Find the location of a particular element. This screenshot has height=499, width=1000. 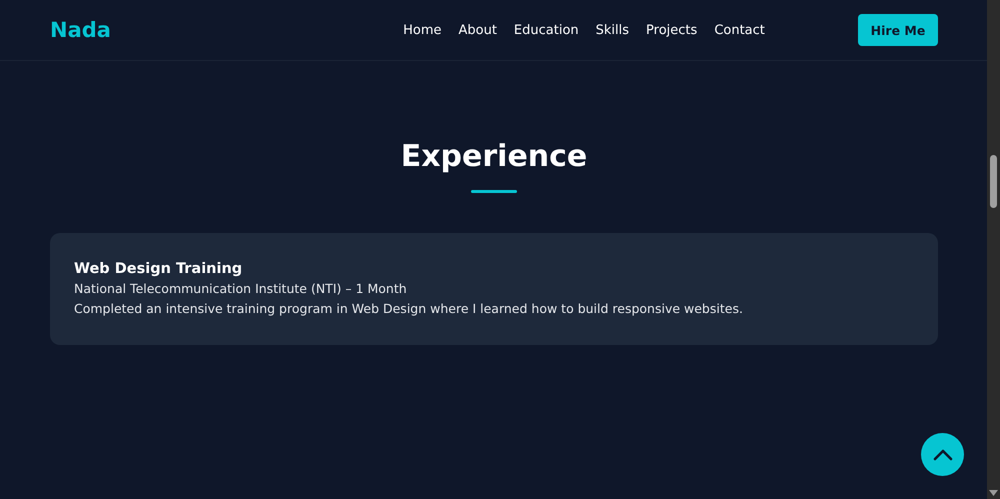

chevron-up-icon is located at coordinates (942, 454).